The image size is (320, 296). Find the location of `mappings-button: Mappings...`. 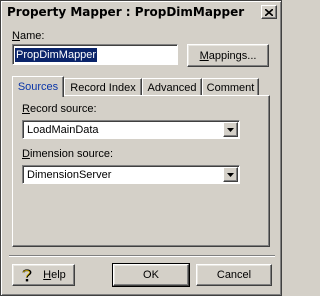

mappings-button: Mappings... is located at coordinates (228, 55).